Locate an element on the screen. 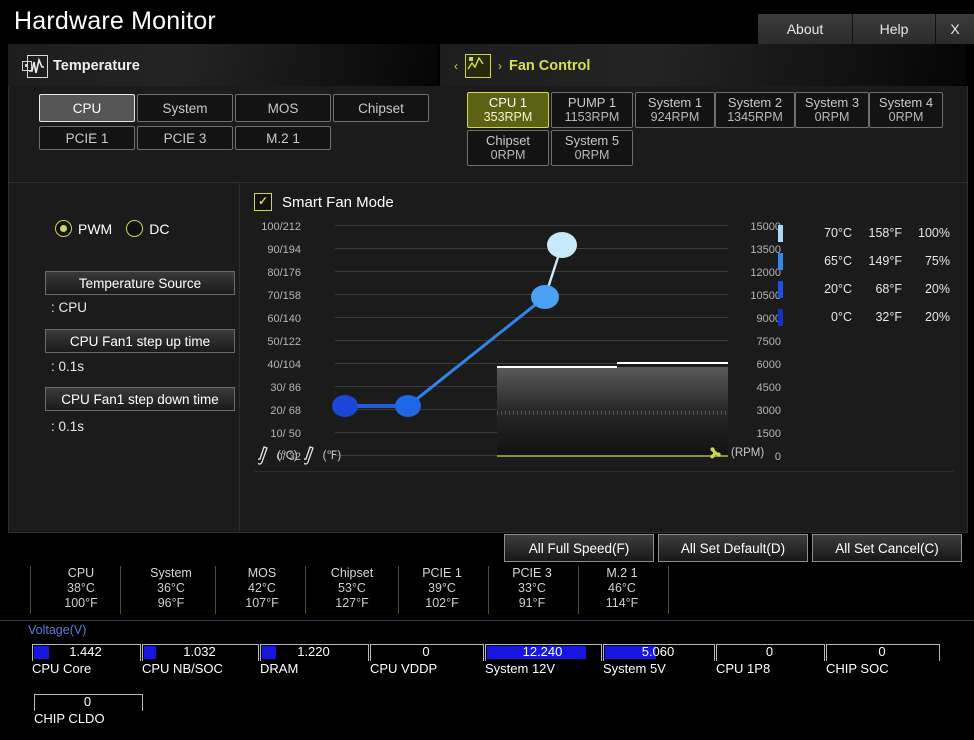  tab-next-icon: › is located at coordinates (500, 66).